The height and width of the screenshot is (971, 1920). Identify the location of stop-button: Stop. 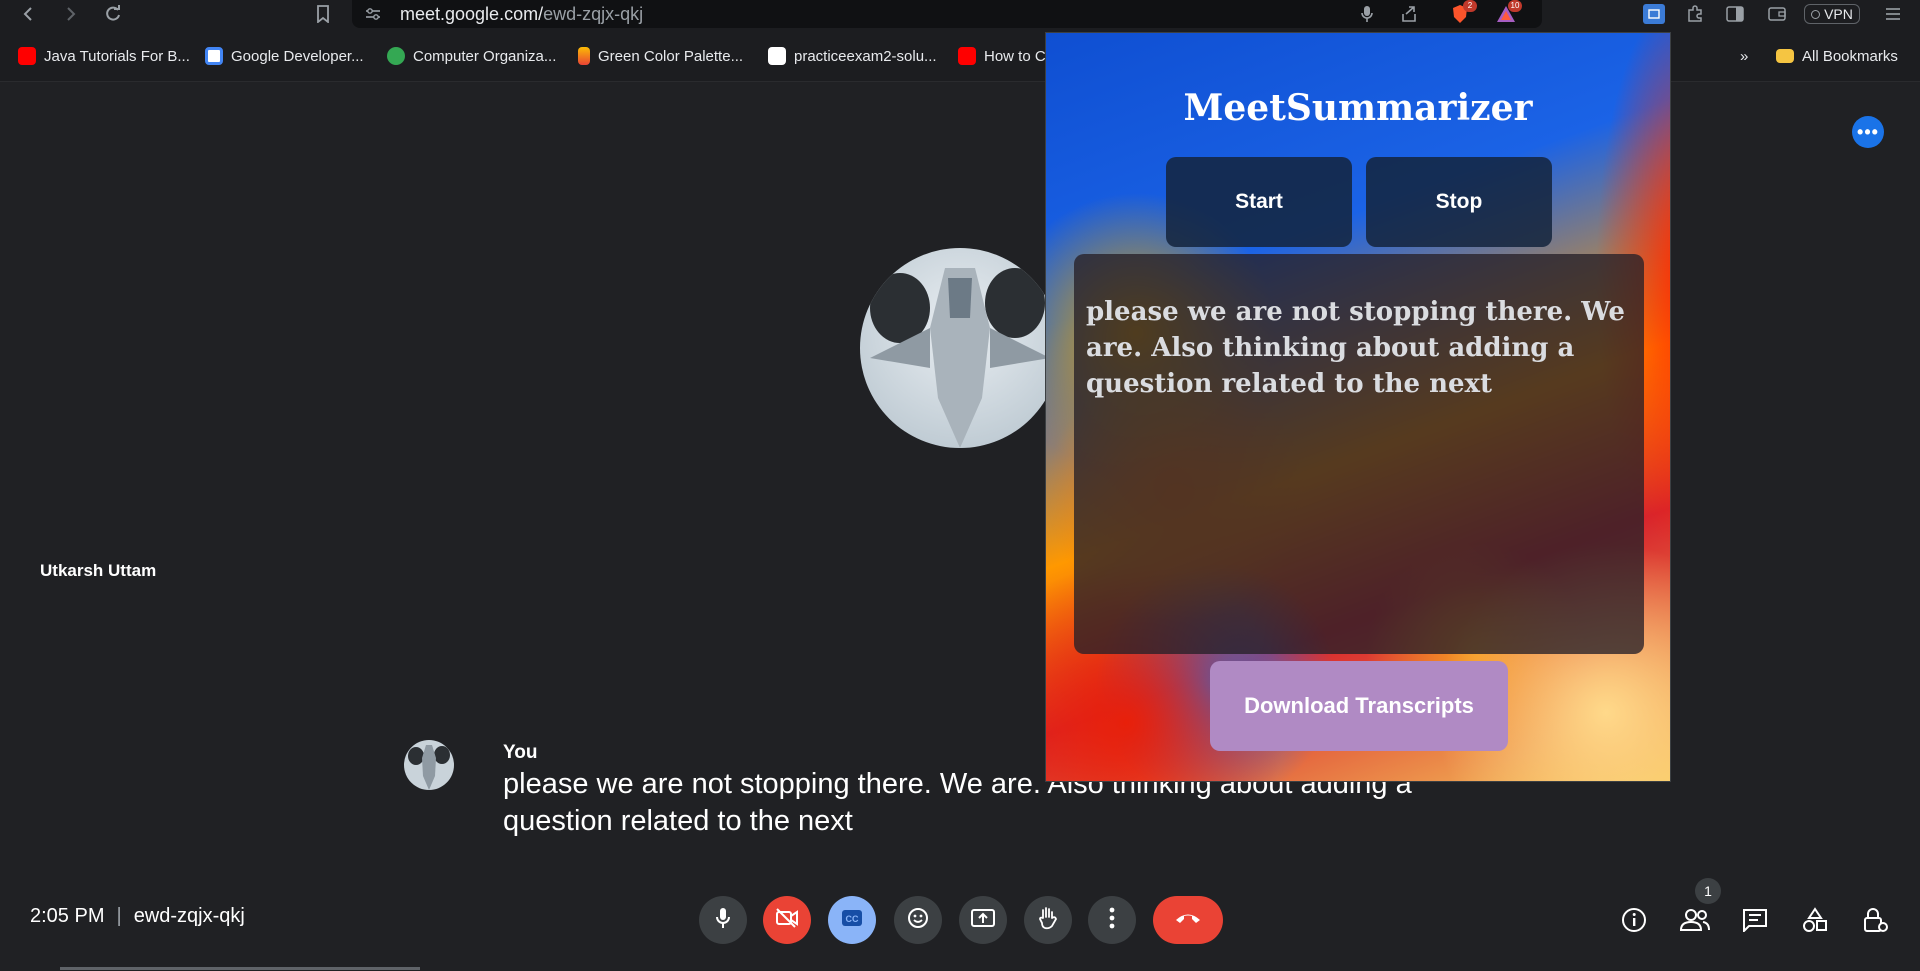
(1459, 202).